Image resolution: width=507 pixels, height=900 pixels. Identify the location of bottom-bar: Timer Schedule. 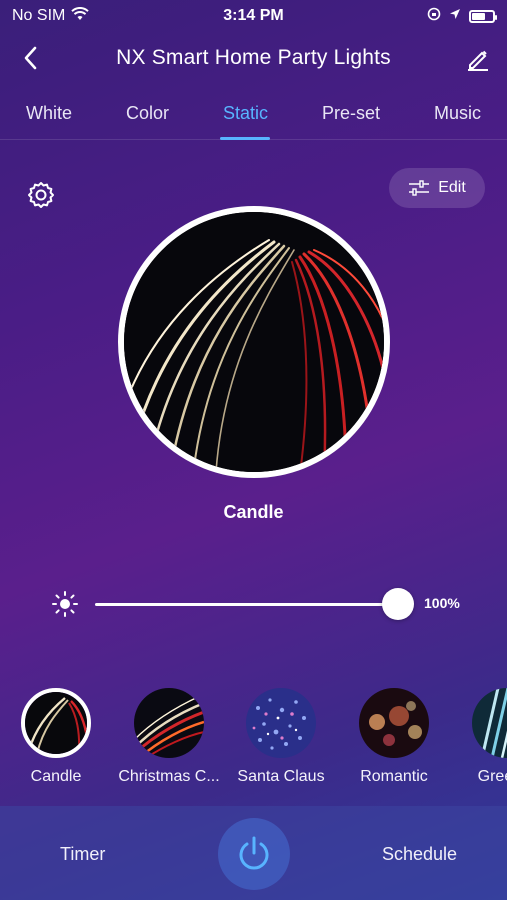
(253, 853).